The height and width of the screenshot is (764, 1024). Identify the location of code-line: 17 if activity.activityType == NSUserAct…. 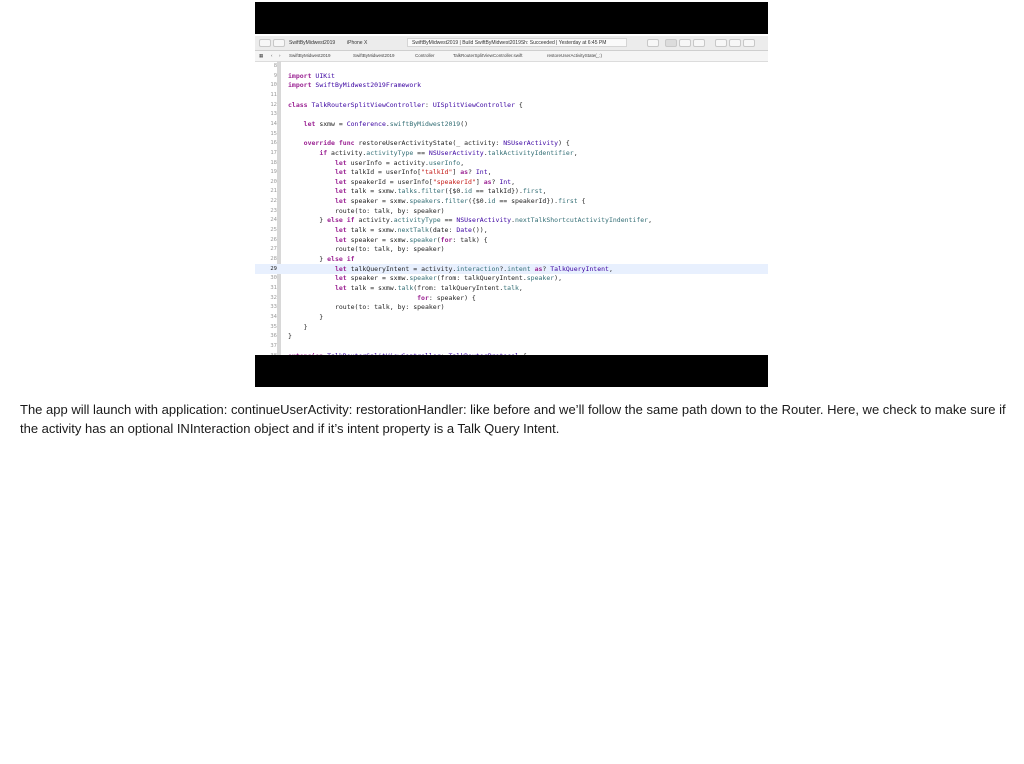
(511, 153).